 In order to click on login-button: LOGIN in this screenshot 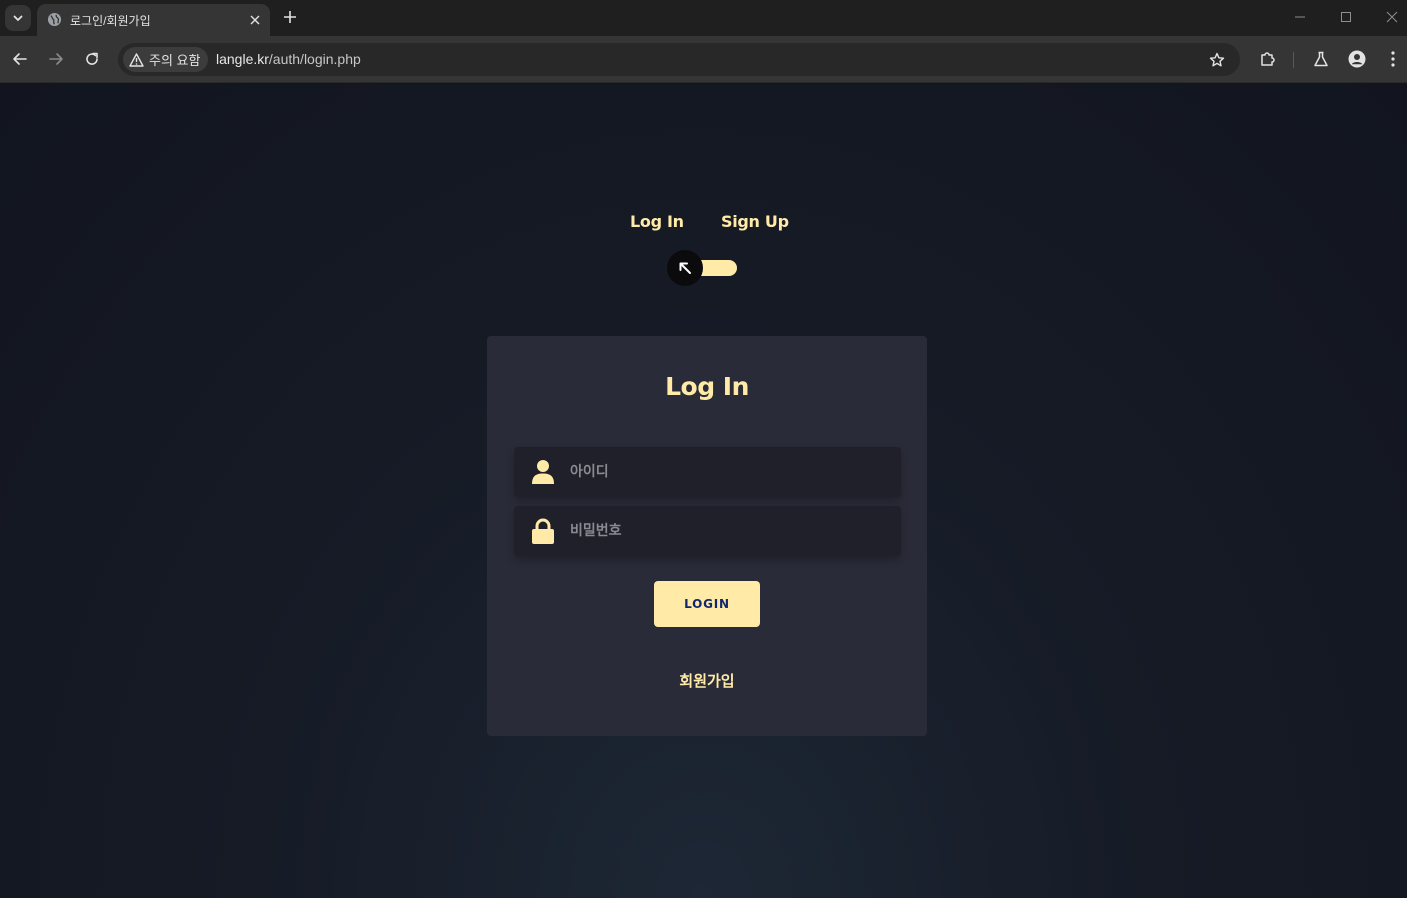, I will do `click(707, 604)`.